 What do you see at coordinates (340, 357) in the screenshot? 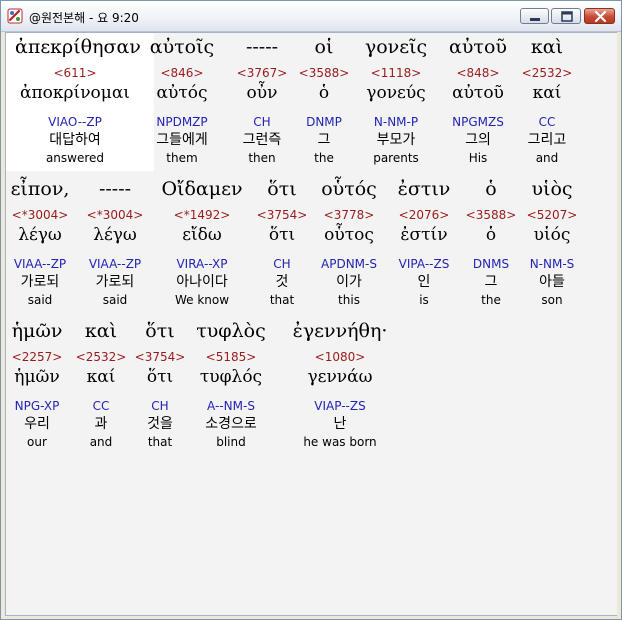
I see `word-strong: <1080>` at bounding box center [340, 357].